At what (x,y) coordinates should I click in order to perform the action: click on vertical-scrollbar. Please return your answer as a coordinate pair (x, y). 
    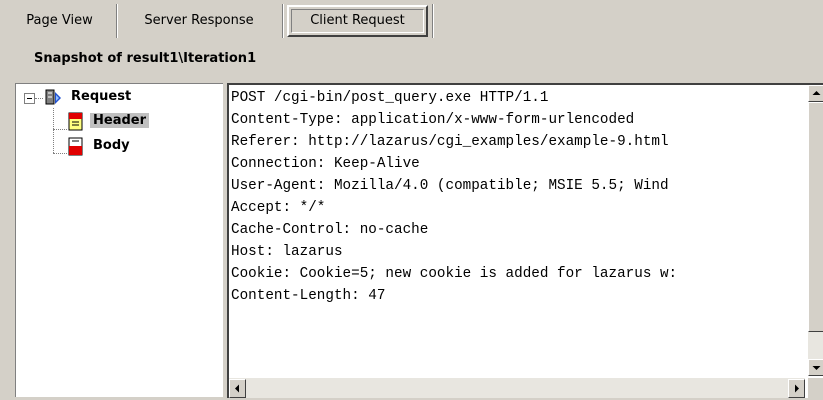
    Looking at the image, I should click on (815, 230).